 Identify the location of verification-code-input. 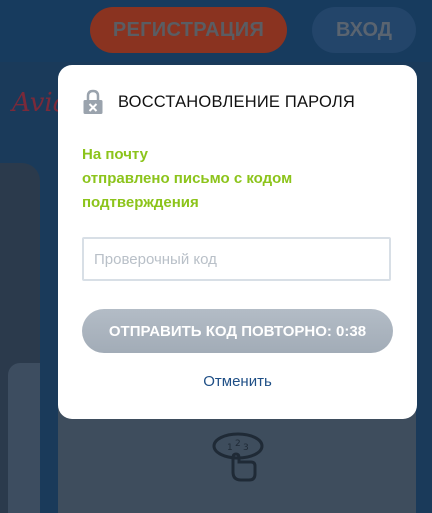
(236, 259).